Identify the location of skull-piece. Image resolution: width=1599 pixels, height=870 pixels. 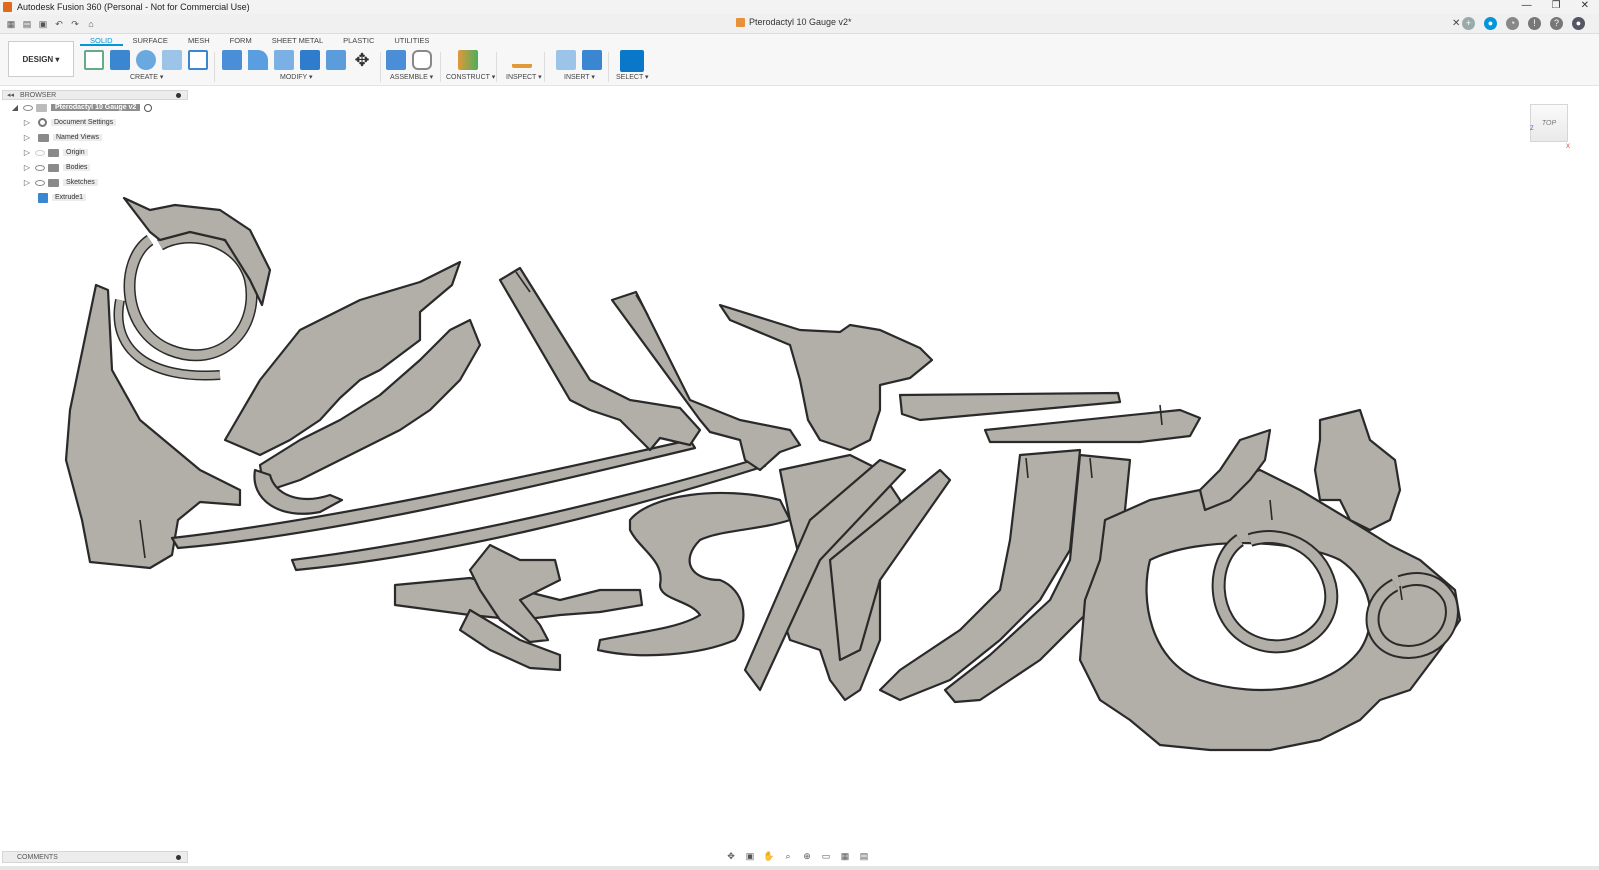
(153, 426).